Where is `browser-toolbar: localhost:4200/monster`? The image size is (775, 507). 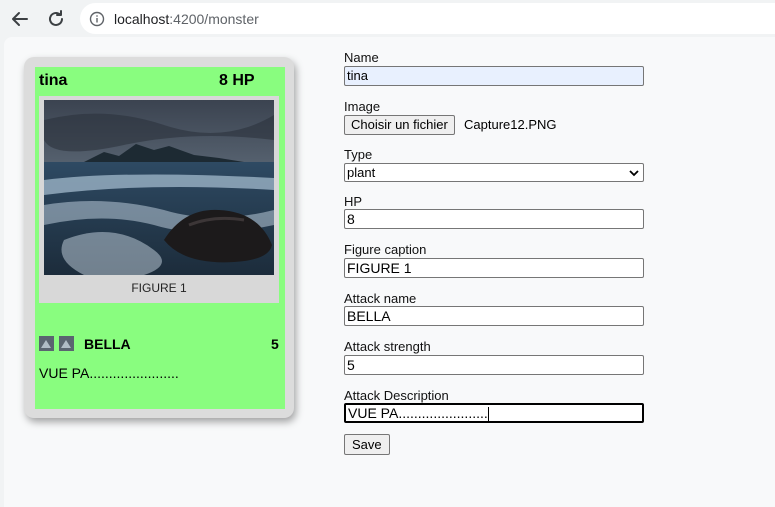 browser-toolbar: localhost:4200/monster is located at coordinates (387, 18).